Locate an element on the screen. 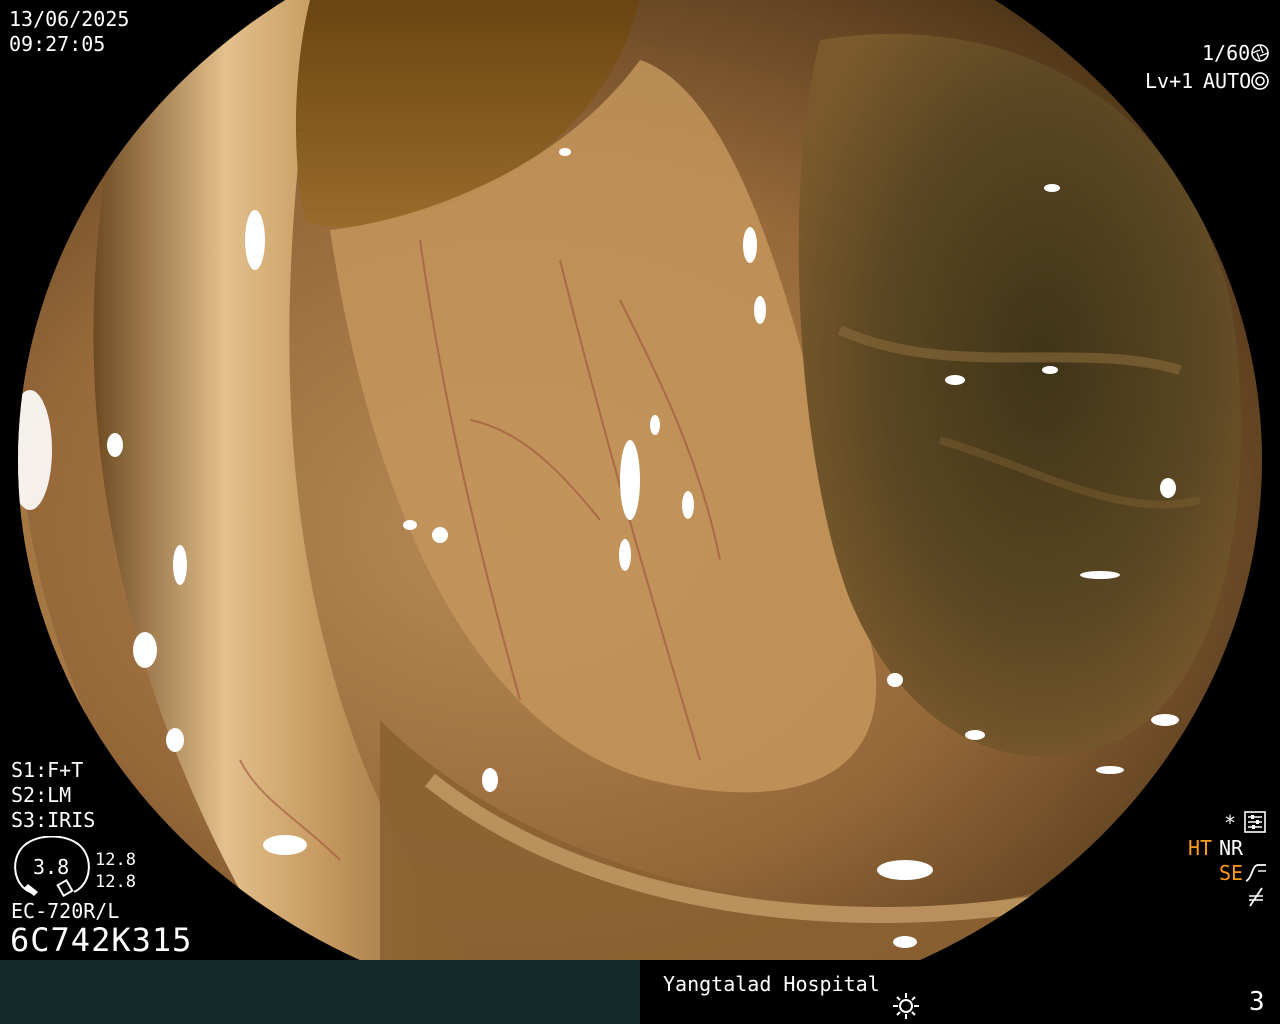  curve-icon is located at coordinates (1255, 873).